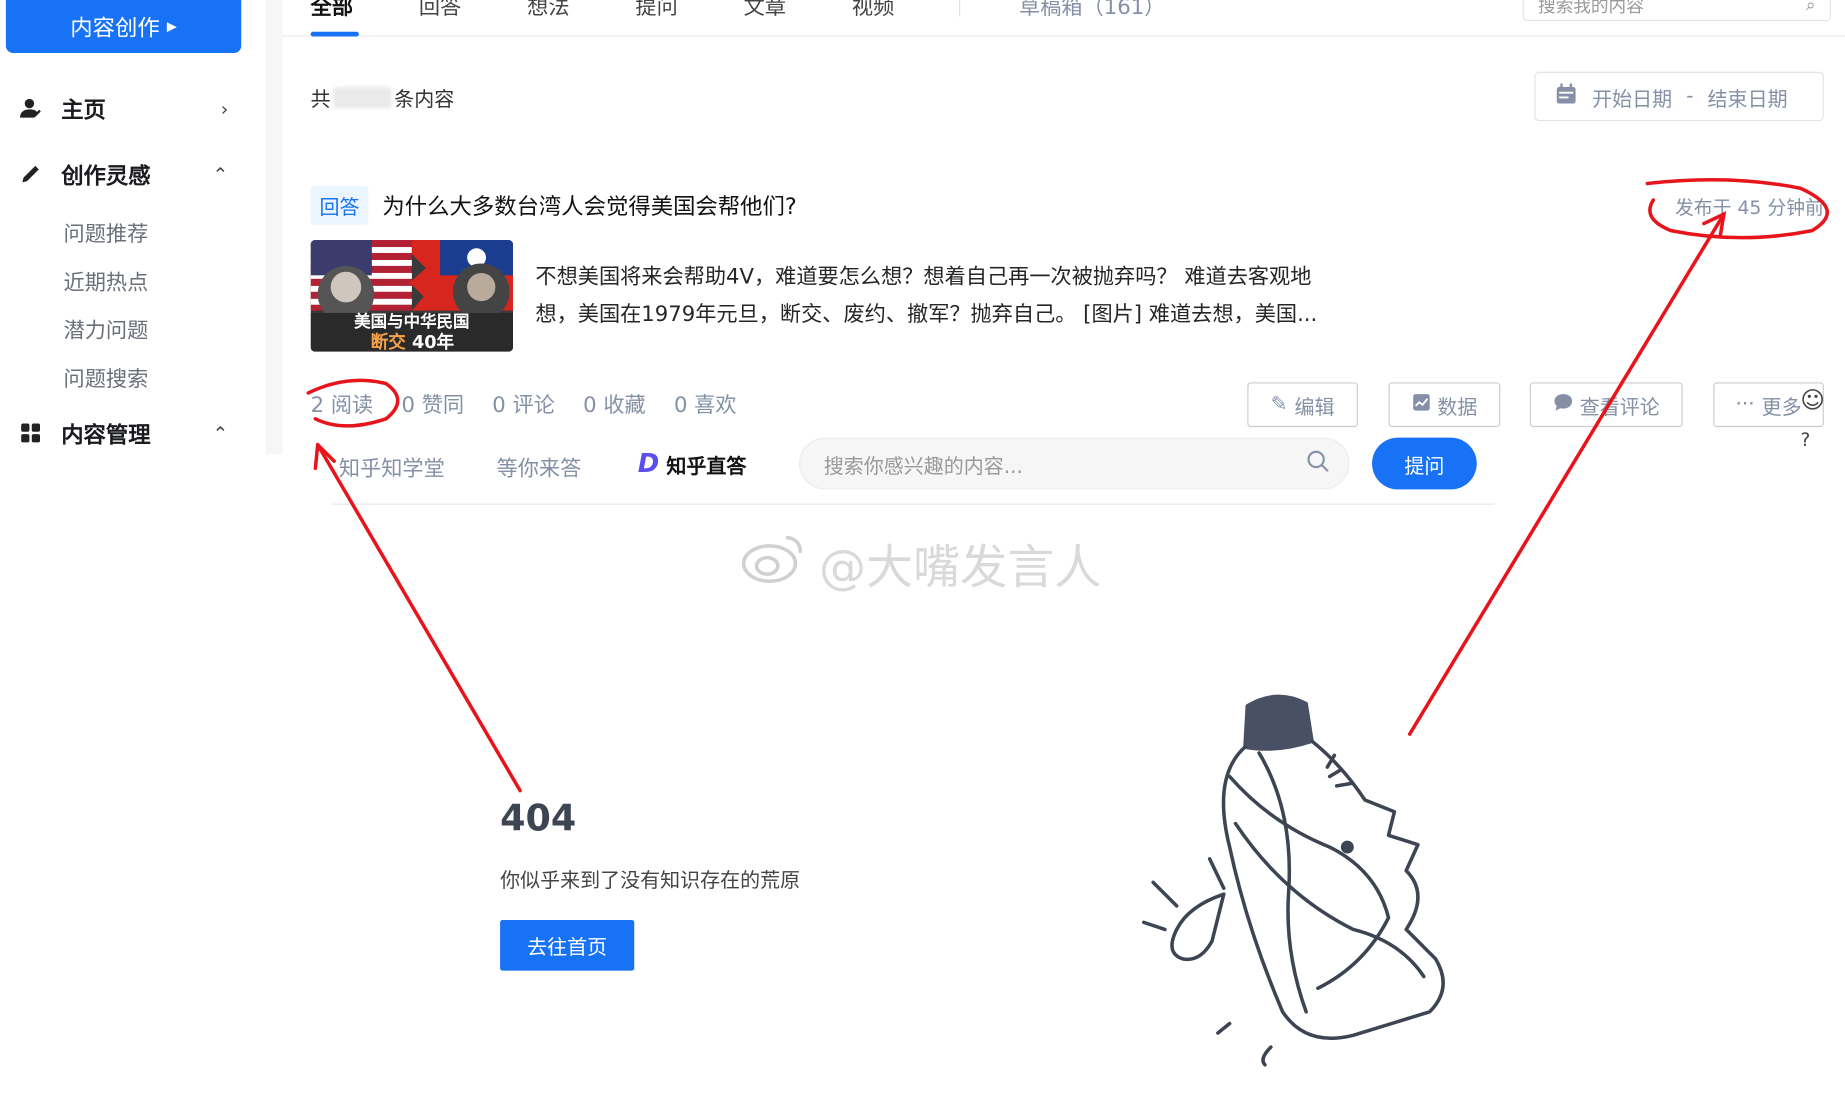  Describe the element at coordinates (320, 100) in the screenshot. I see `count-prefix: 共` at that location.